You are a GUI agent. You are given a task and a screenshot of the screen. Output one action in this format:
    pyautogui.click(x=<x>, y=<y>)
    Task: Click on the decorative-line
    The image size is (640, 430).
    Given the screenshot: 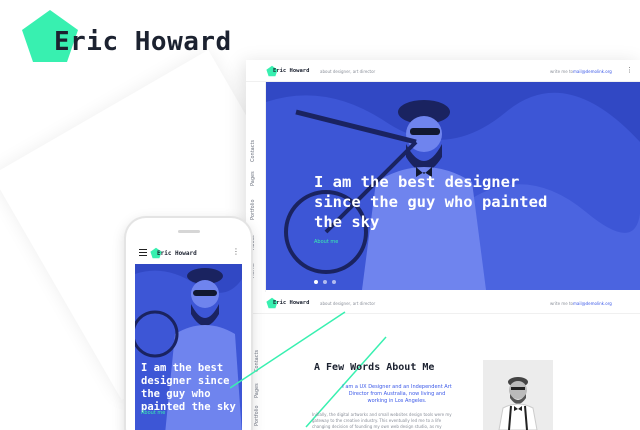 What is the action you would take?
    pyautogui.click(x=288, y=350)
    